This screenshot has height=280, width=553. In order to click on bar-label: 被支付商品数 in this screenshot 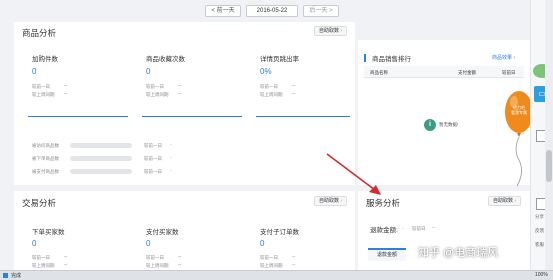, I will do `click(45, 171)`.